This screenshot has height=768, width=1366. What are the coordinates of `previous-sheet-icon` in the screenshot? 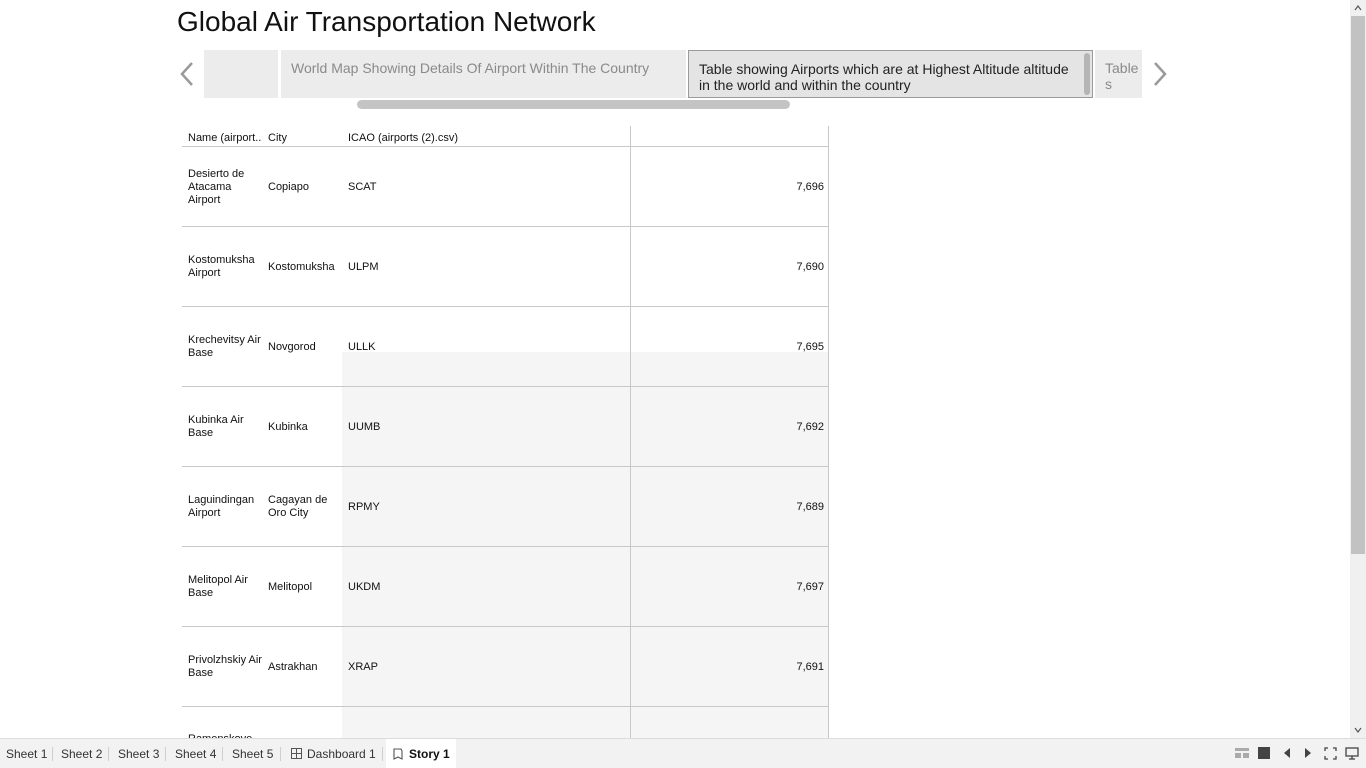 It's located at (1287, 753).